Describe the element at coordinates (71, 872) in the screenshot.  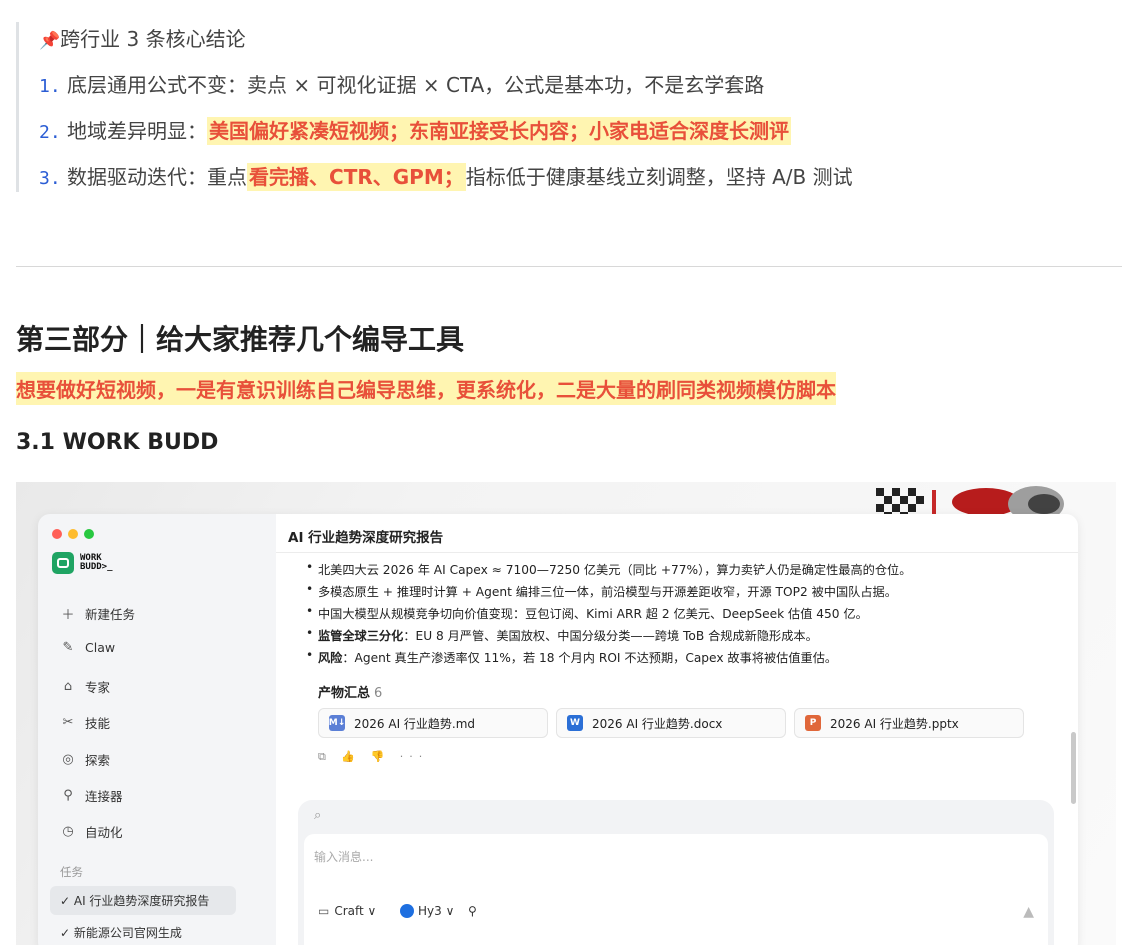
I see `task-group-label: 任务` at that location.